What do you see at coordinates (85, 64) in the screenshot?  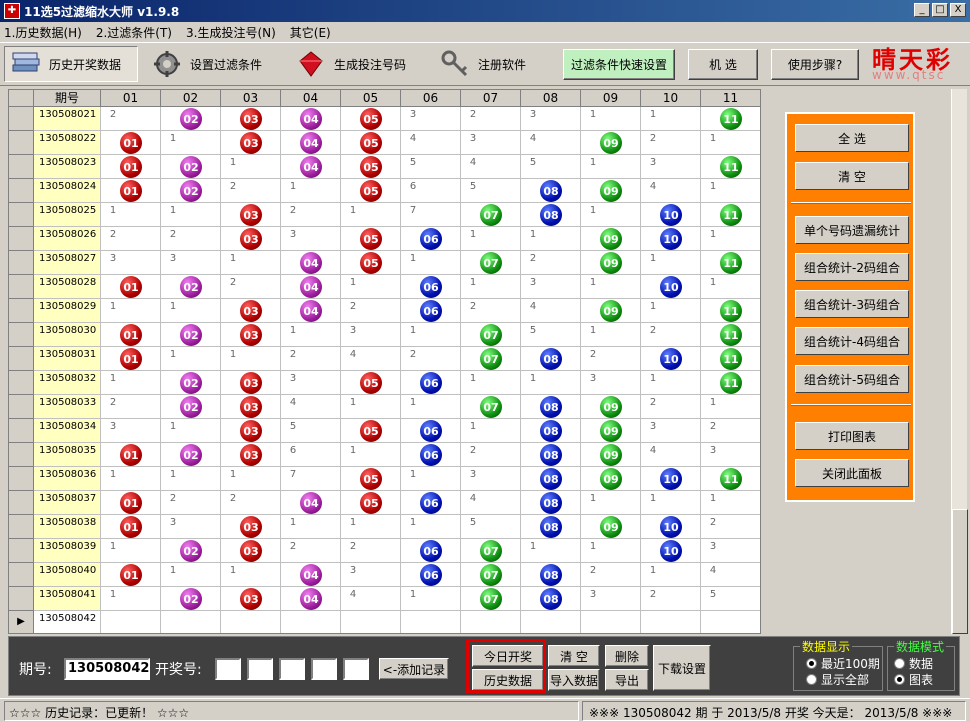 I see `history-draw-label: 历史开奖数据` at bounding box center [85, 64].